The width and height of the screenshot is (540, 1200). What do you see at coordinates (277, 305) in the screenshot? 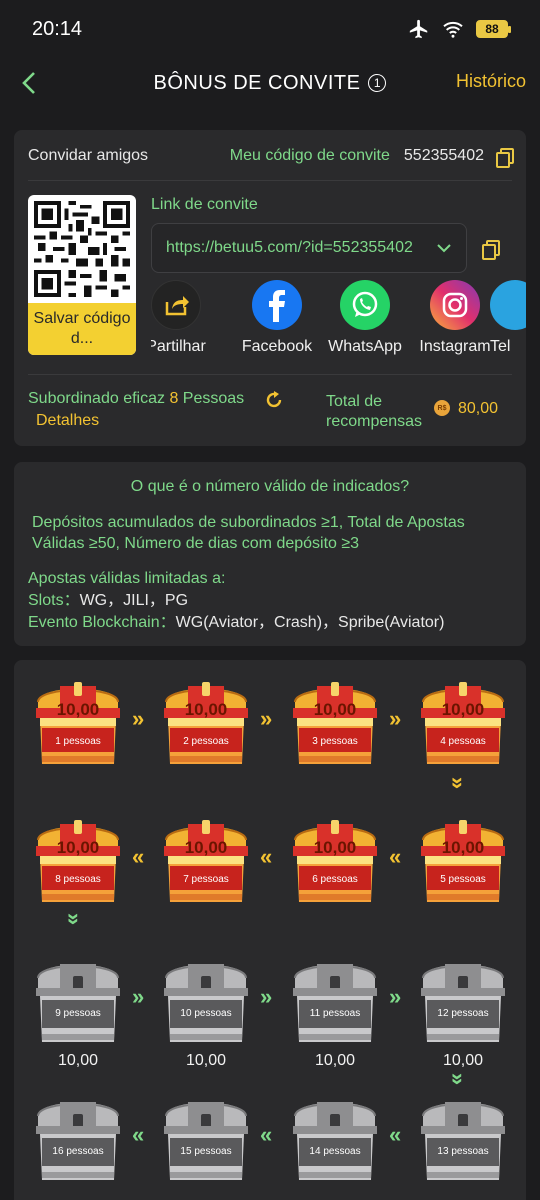
I see `facebook-icon` at bounding box center [277, 305].